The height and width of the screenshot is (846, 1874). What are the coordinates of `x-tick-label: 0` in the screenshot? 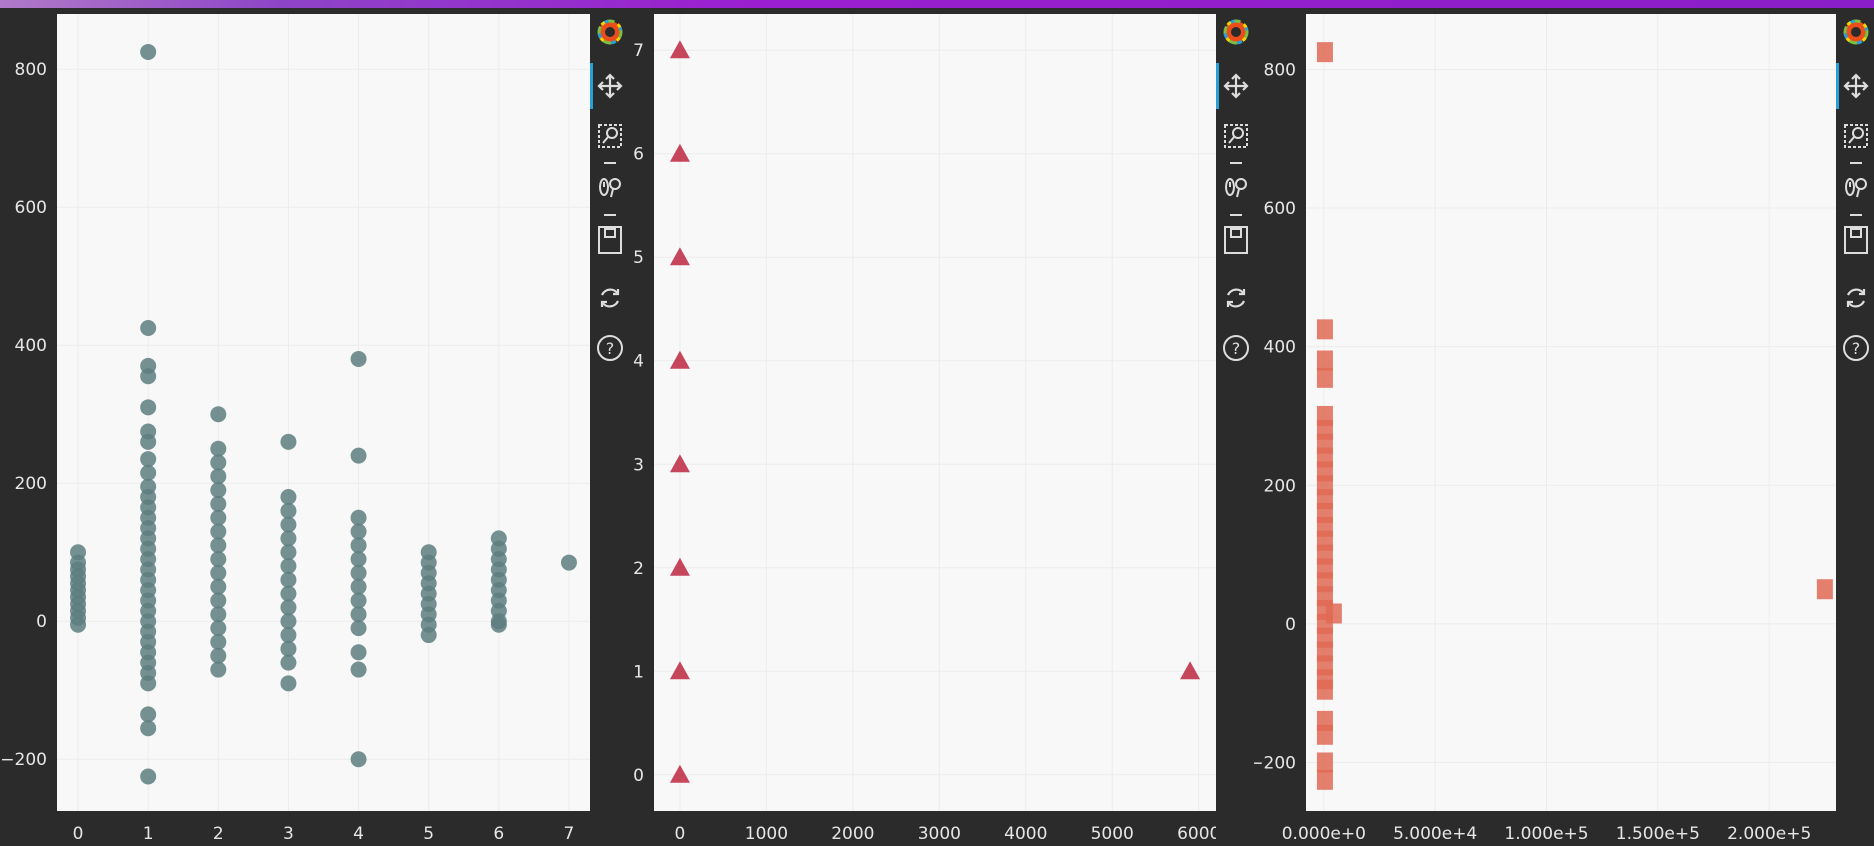 It's located at (680, 834).